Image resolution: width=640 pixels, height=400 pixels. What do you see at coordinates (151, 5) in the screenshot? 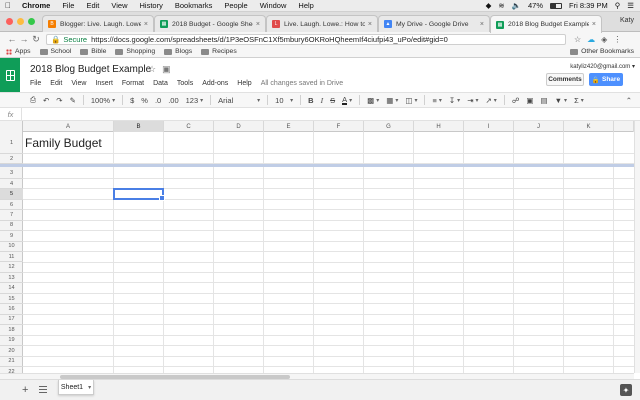
I see `menu-history: History` at bounding box center [151, 5].